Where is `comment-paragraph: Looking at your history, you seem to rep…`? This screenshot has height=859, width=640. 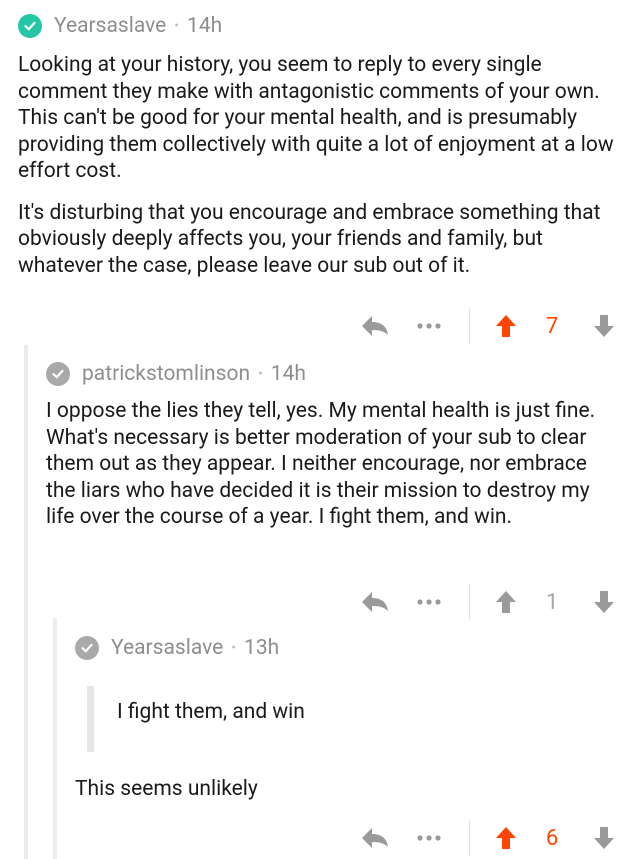
comment-paragraph: Looking at your history, you seem to rep… is located at coordinates (316, 118).